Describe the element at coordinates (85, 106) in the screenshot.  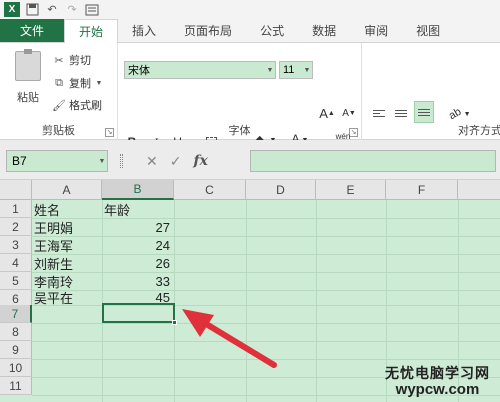
I see `format-painter-label: 格式刷` at that location.